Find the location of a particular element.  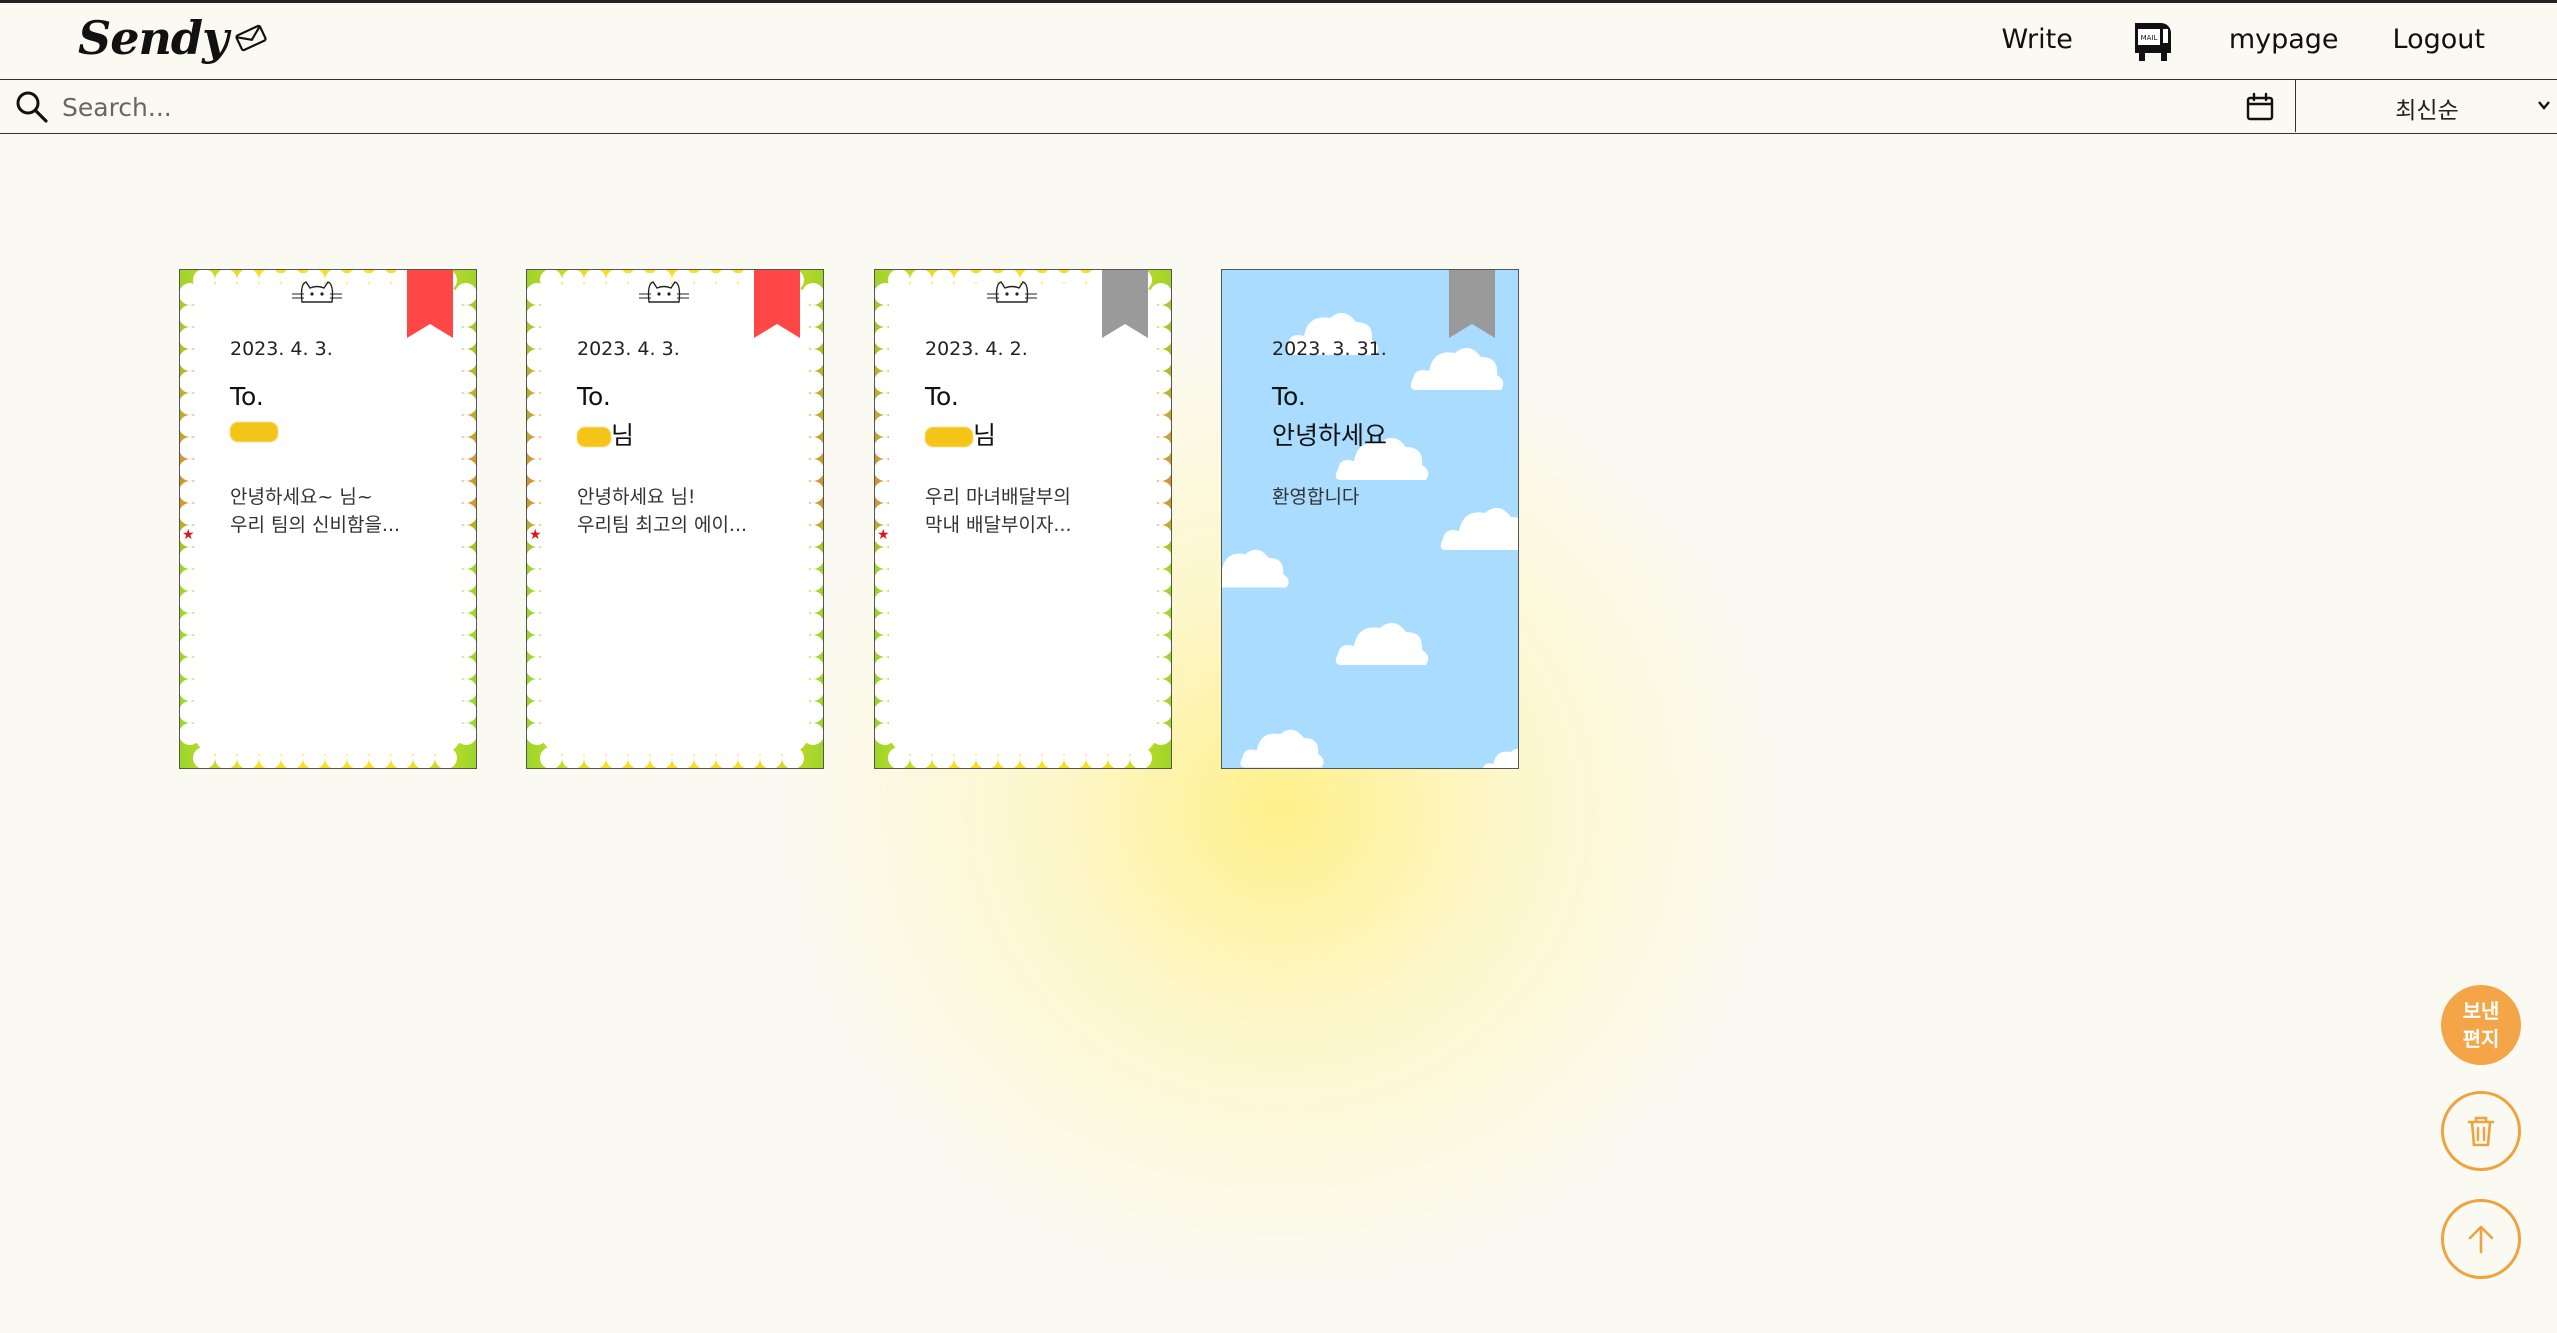

mypage-link: mypage is located at coordinates (2284, 39).